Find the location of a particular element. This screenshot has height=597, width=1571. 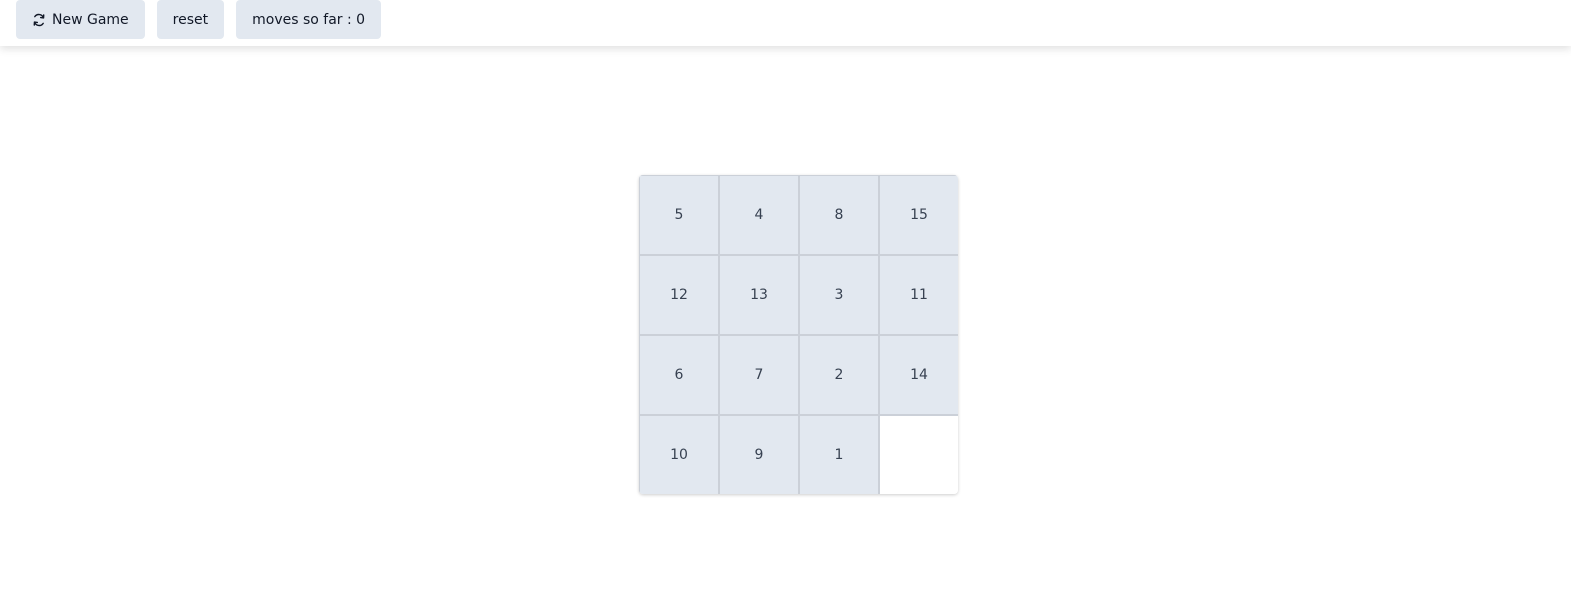

puzzle-tile: 9 is located at coordinates (759, 454).